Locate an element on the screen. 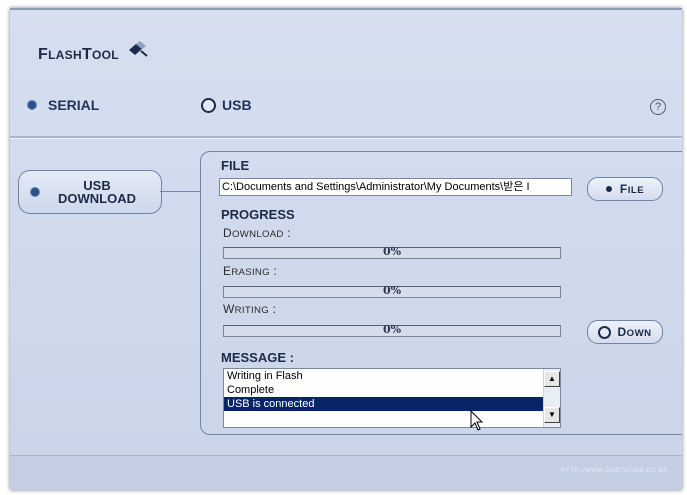  file-button: FILE is located at coordinates (625, 189).